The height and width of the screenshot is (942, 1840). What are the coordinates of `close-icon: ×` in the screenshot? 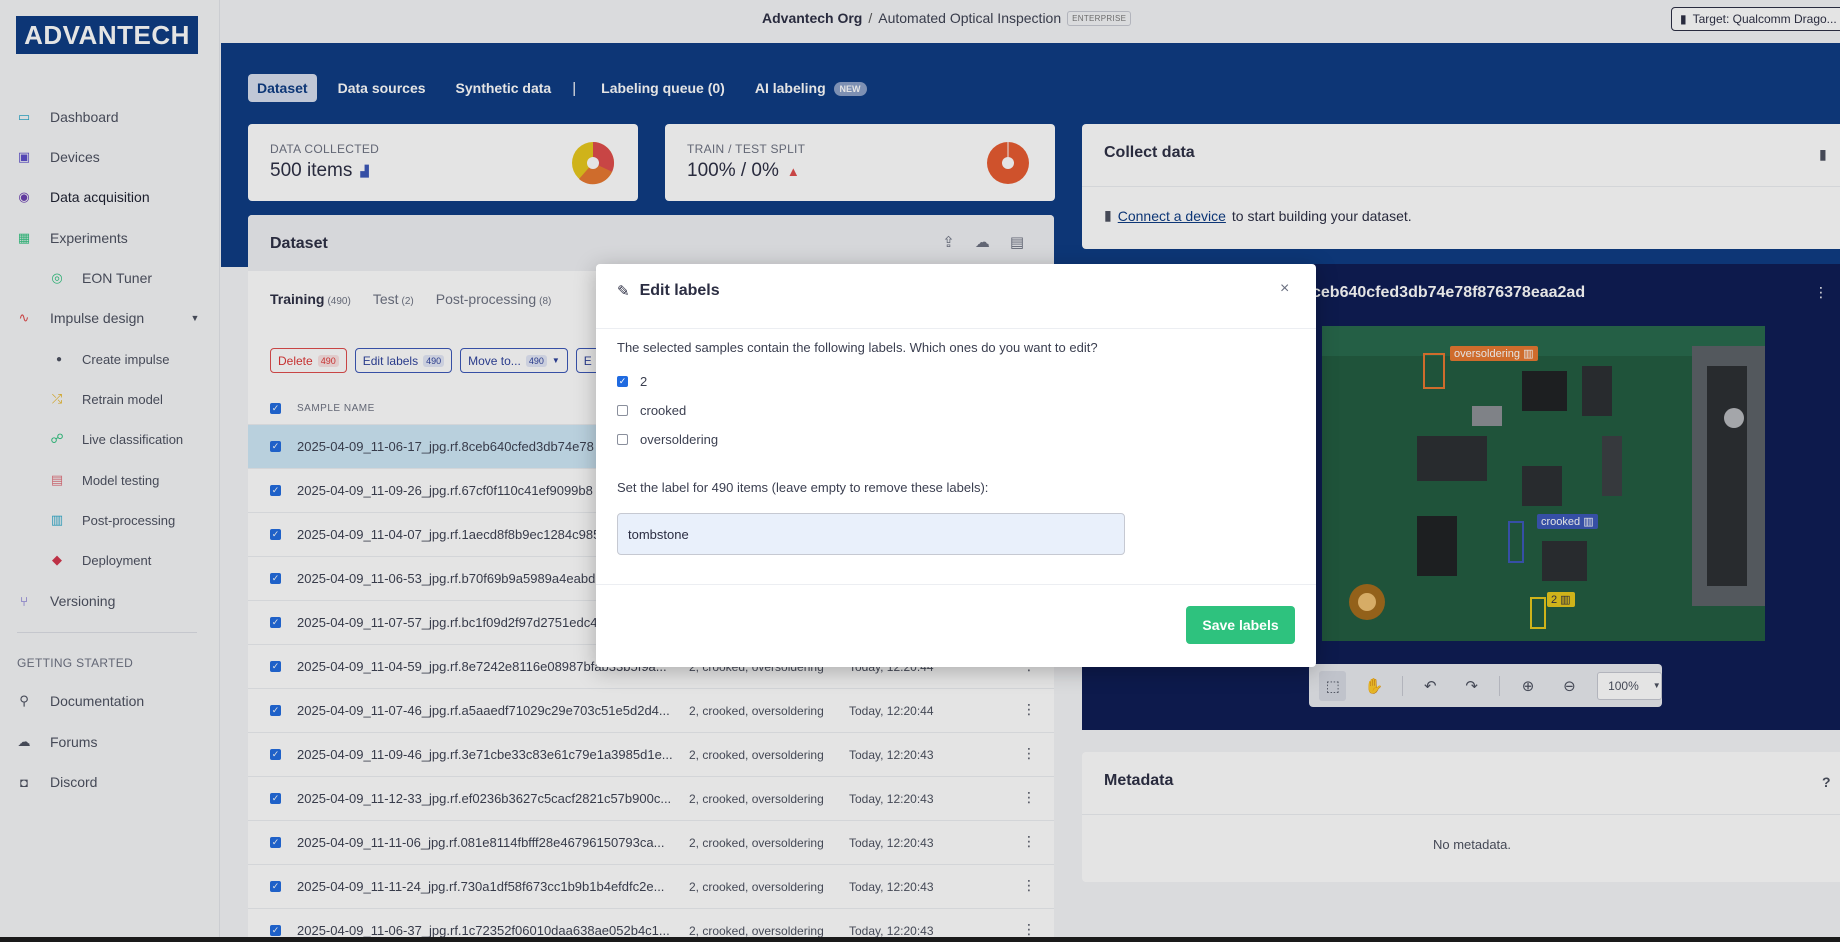 It's located at (1284, 289).